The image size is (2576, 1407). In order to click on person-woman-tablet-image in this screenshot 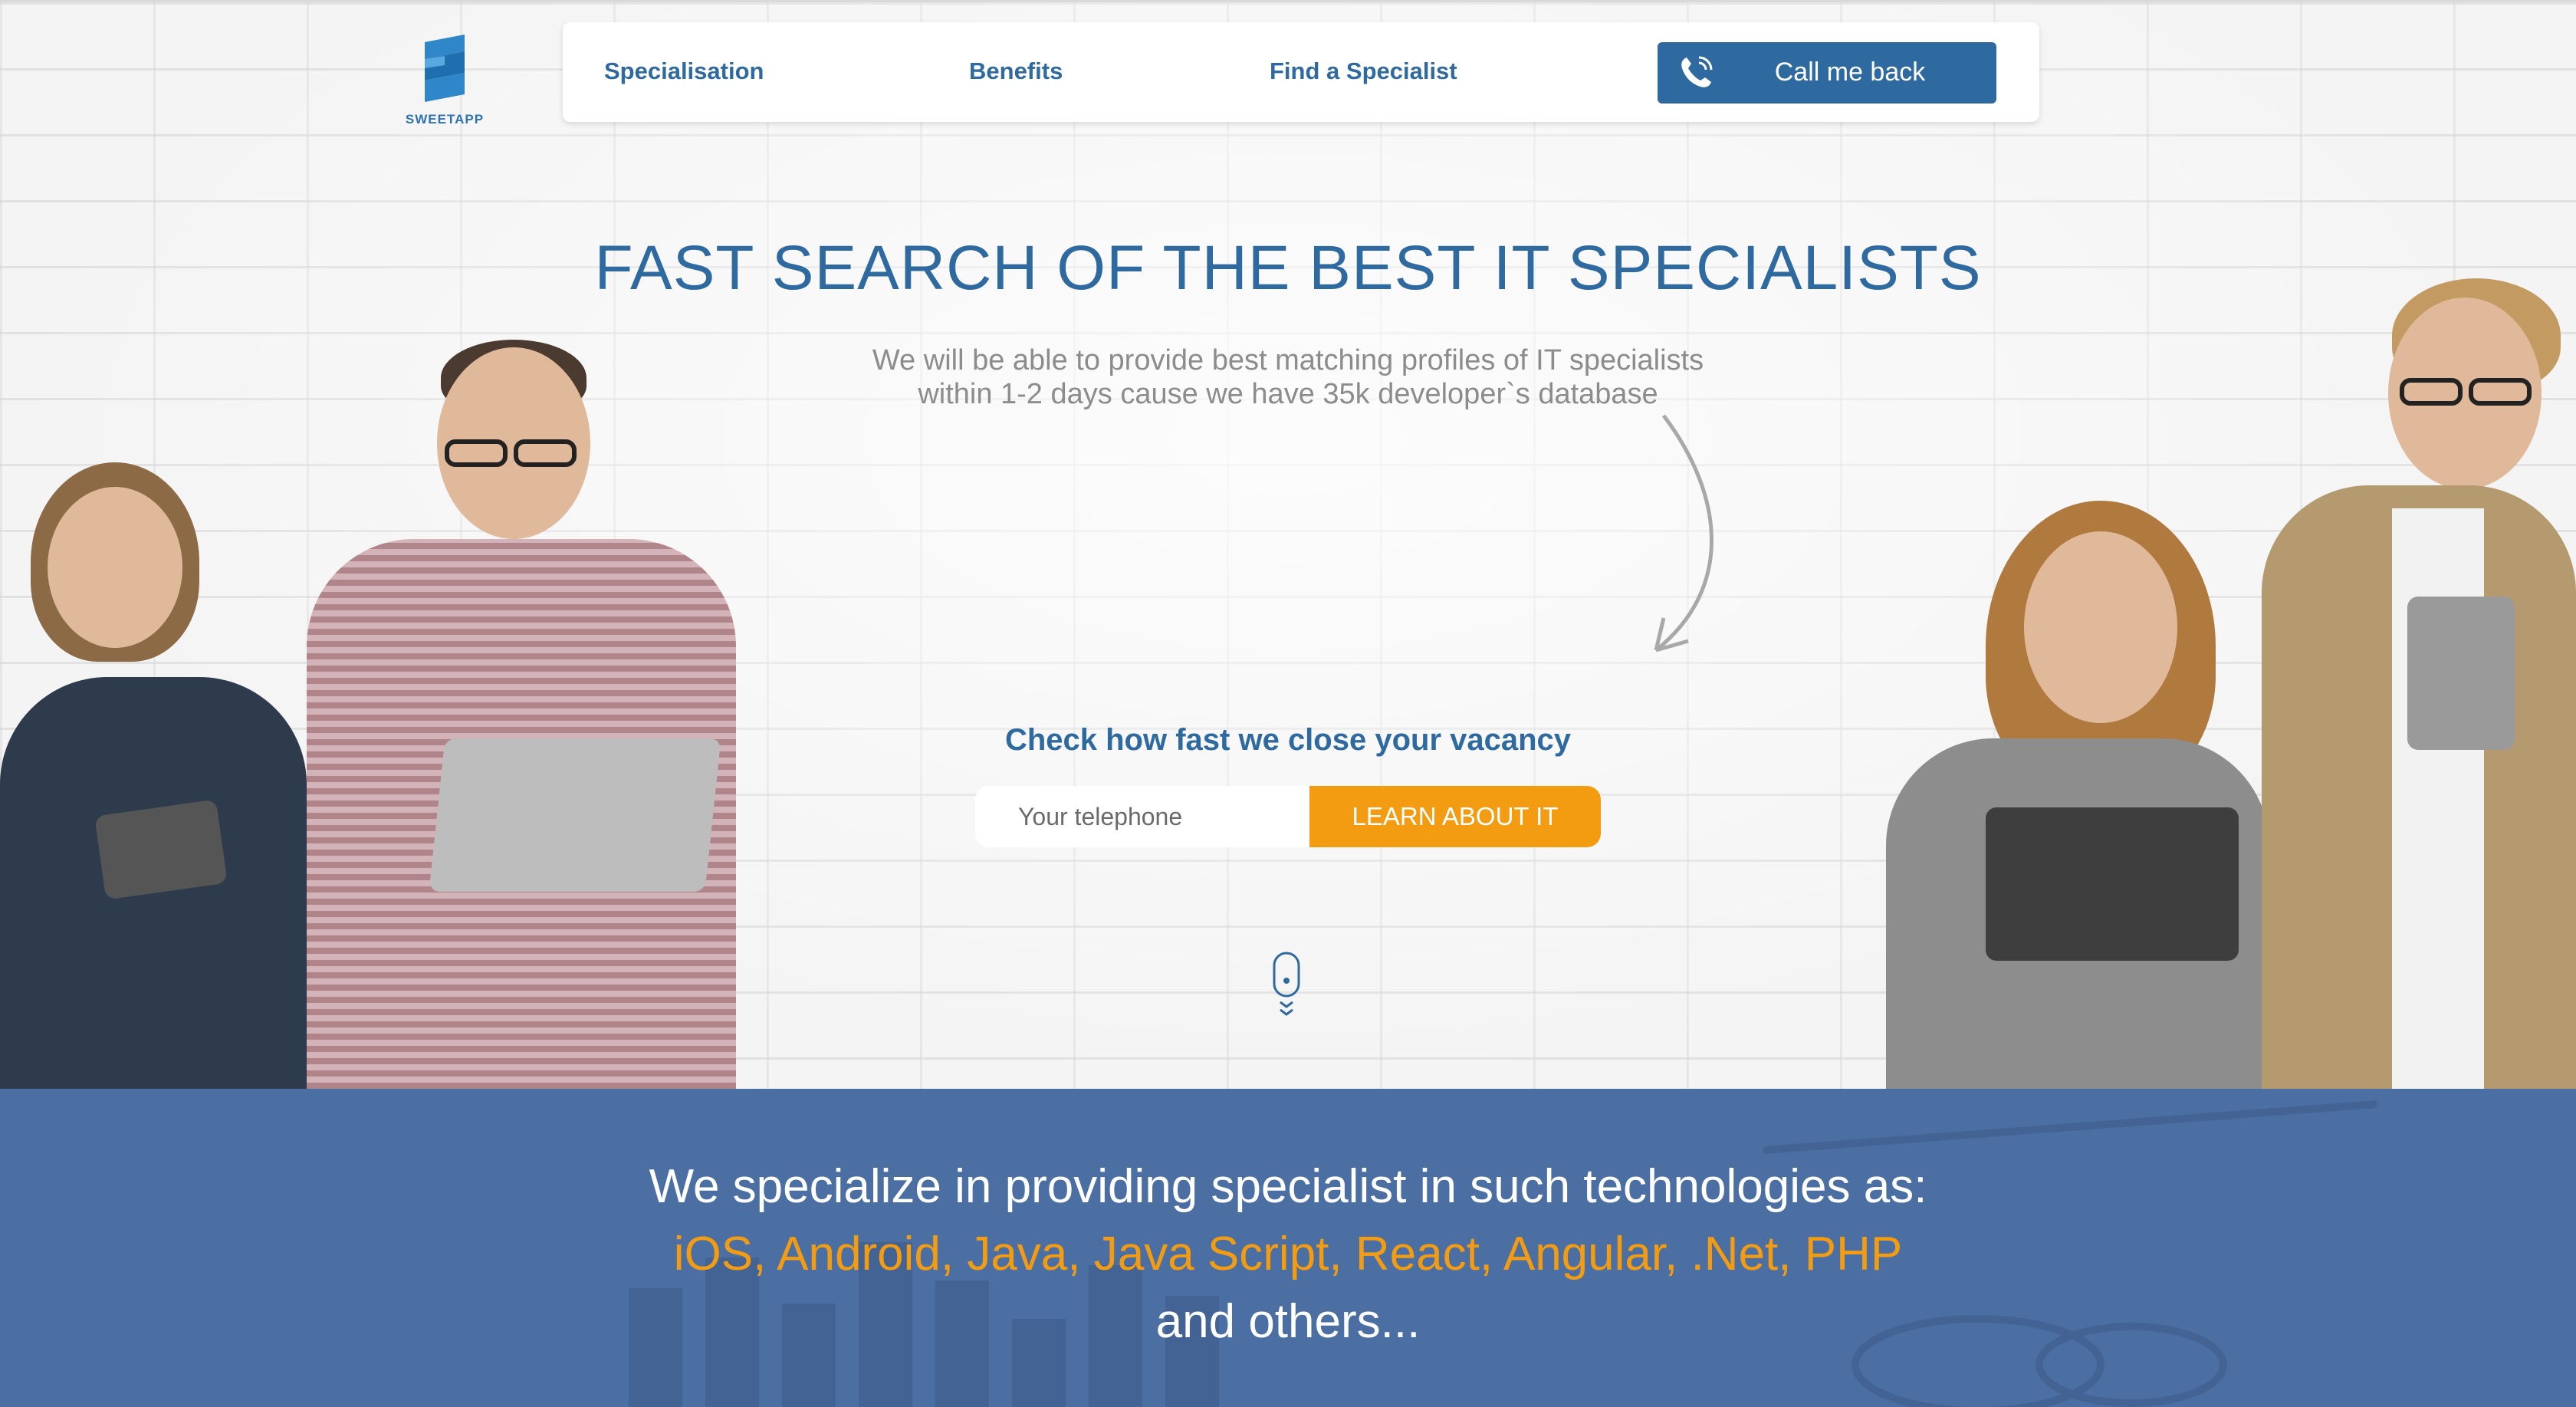, I will do `click(161, 768)`.